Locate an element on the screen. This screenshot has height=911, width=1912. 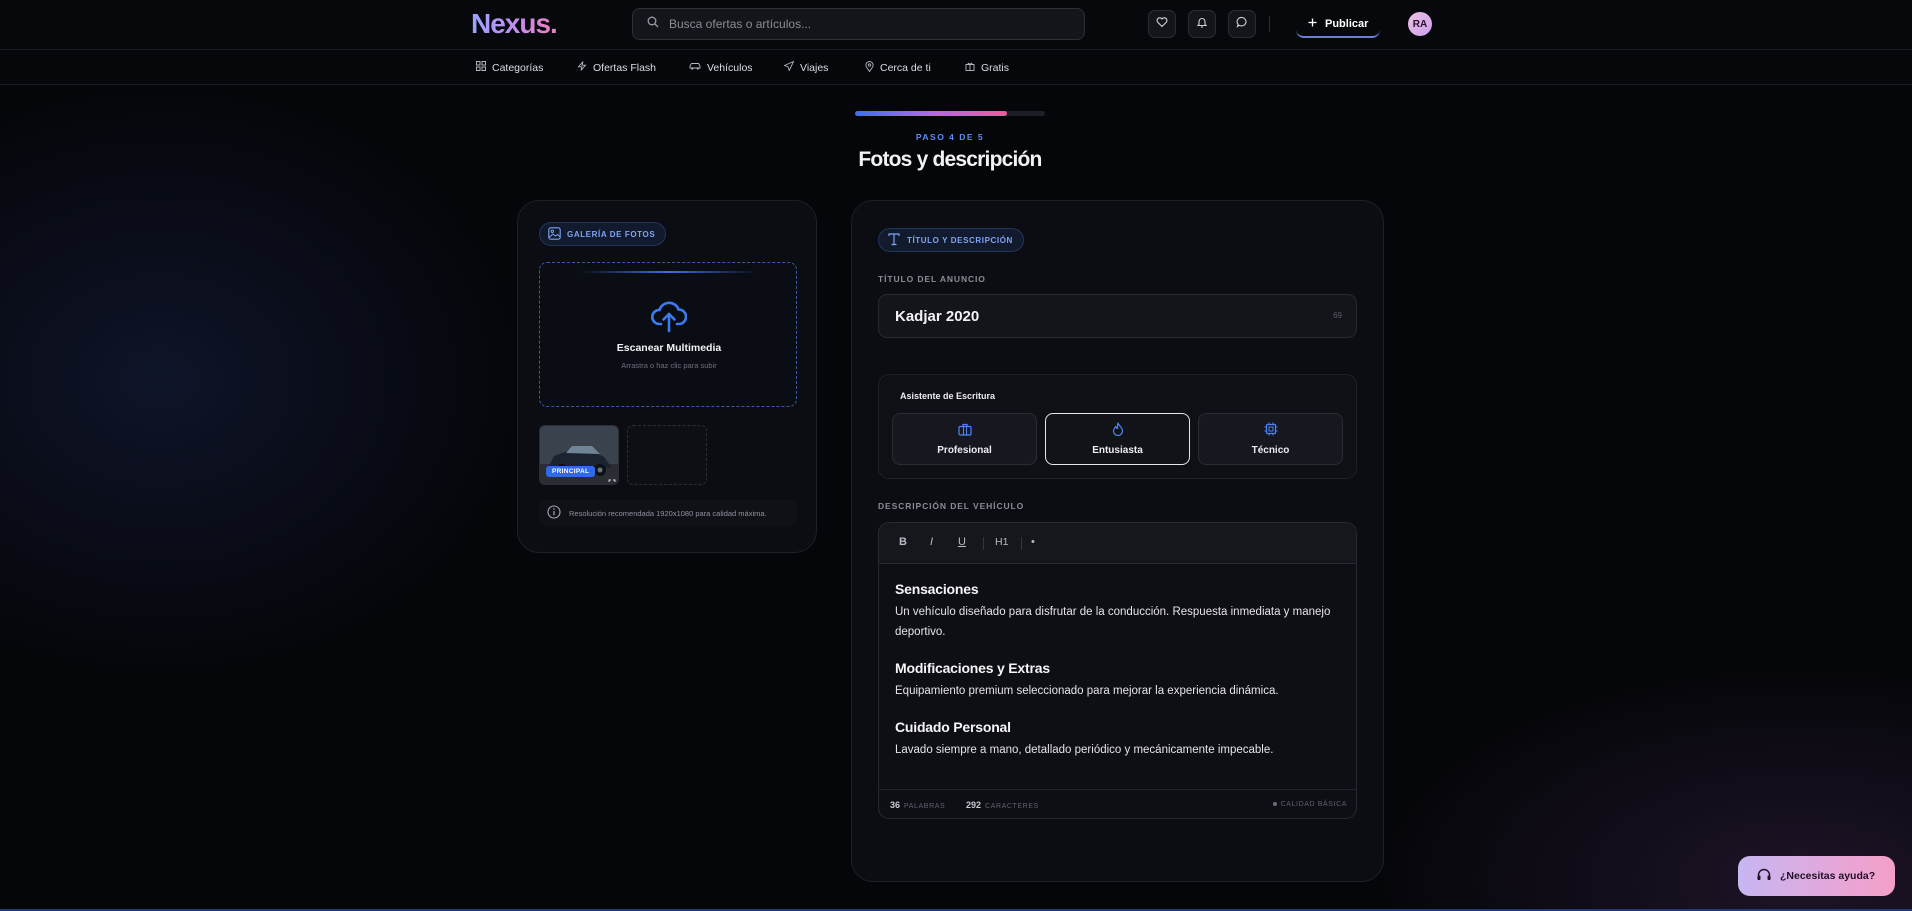
char-count: 292 CARACTERES is located at coordinates (1002, 805).